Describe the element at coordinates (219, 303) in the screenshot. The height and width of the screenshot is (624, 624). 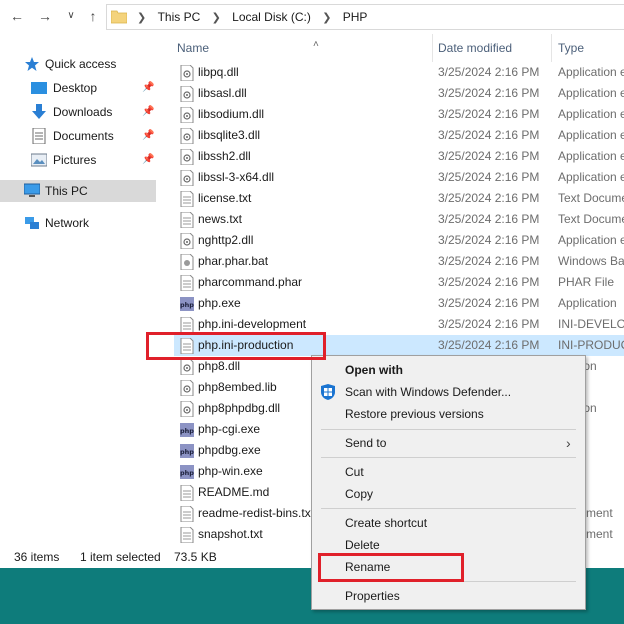
I see `file-name: php.exe` at that location.